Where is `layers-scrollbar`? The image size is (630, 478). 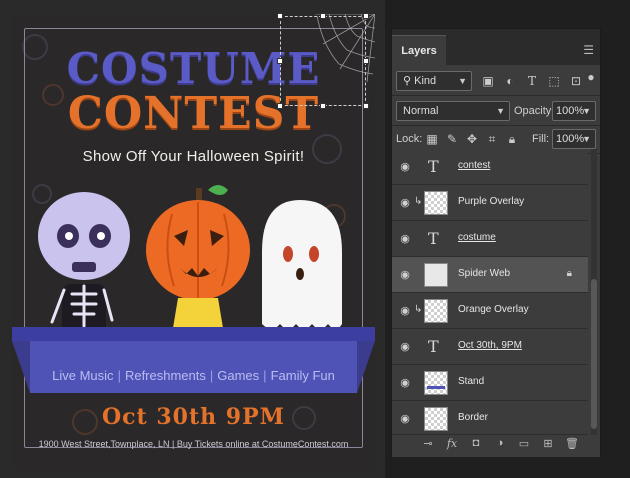 layers-scrollbar is located at coordinates (594, 292).